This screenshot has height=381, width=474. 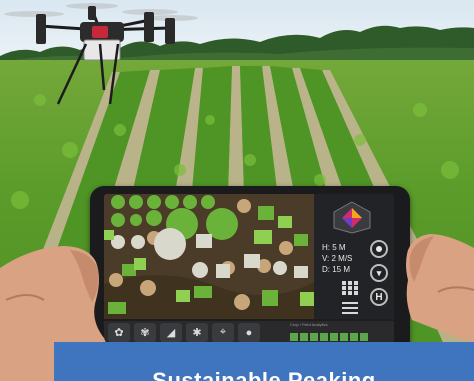 I want to click on drop-tool-button: ●, so click(x=249, y=332).